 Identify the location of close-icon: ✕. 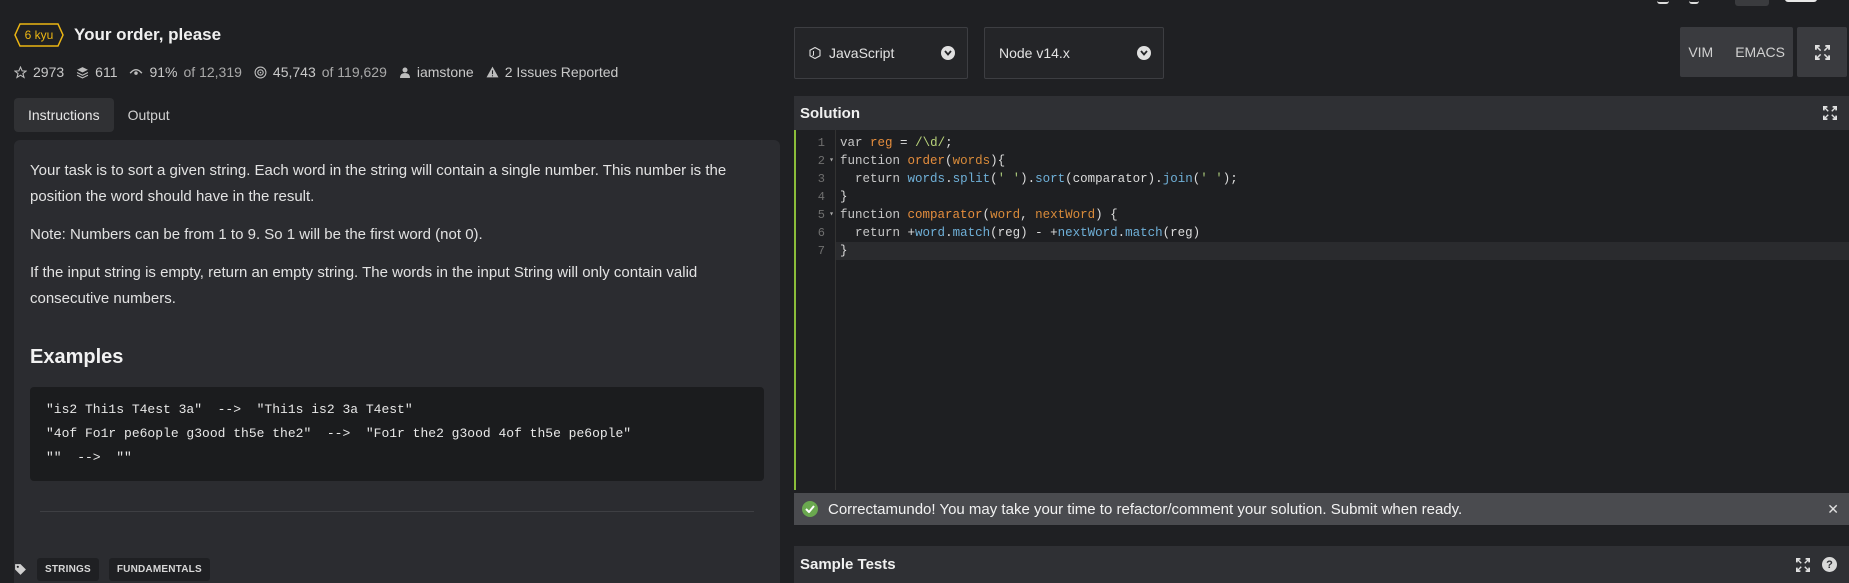
(1833, 509).